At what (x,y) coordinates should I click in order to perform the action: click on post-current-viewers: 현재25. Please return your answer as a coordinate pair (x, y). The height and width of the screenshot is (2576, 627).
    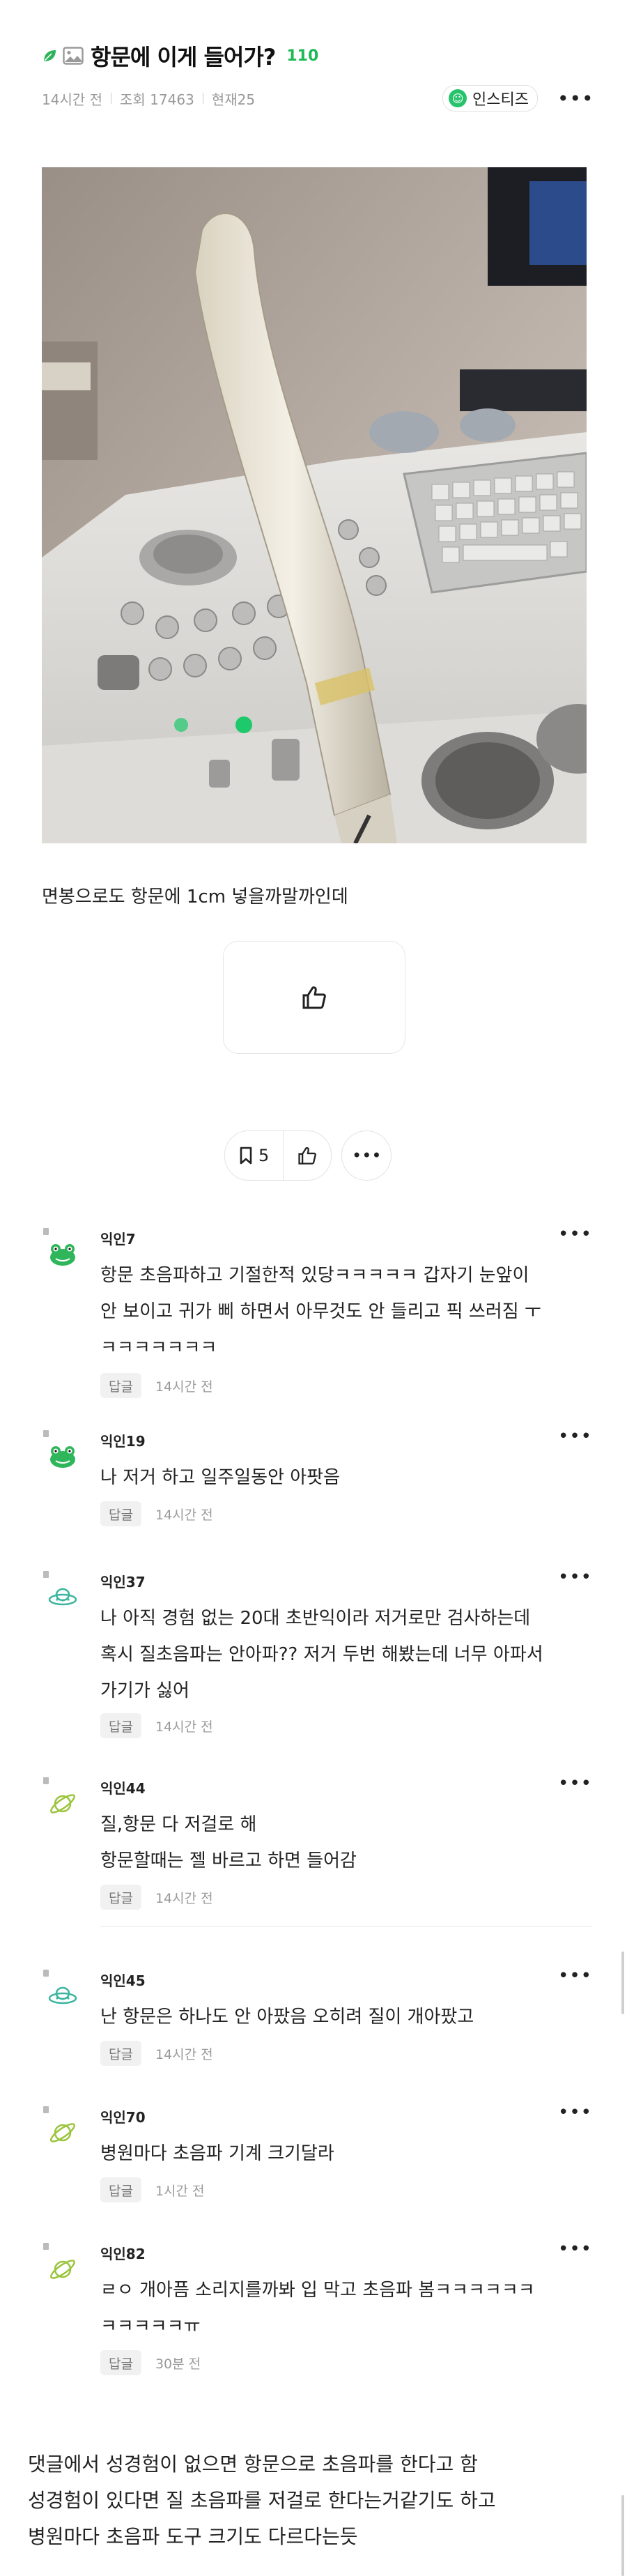
    Looking at the image, I should click on (233, 99).